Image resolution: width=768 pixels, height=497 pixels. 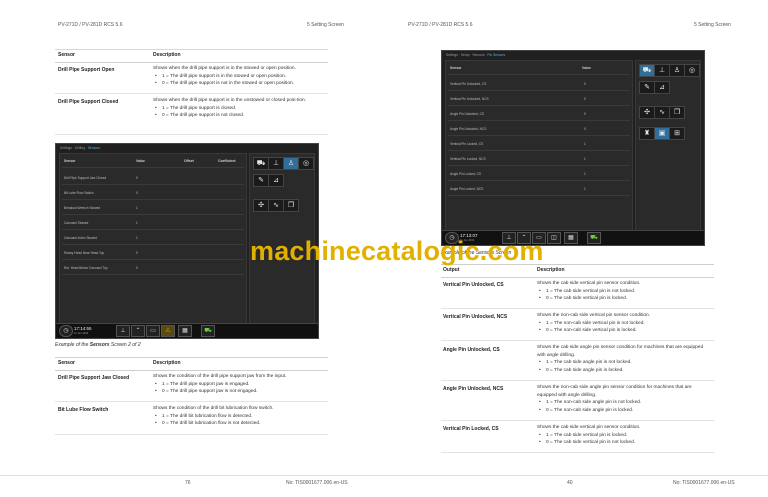 What do you see at coordinates (85, 178) in the screenshot?
I see `left-screen-row1-name: Drill Pipe Support Jaw Closed` at bounding box center [85, 178].